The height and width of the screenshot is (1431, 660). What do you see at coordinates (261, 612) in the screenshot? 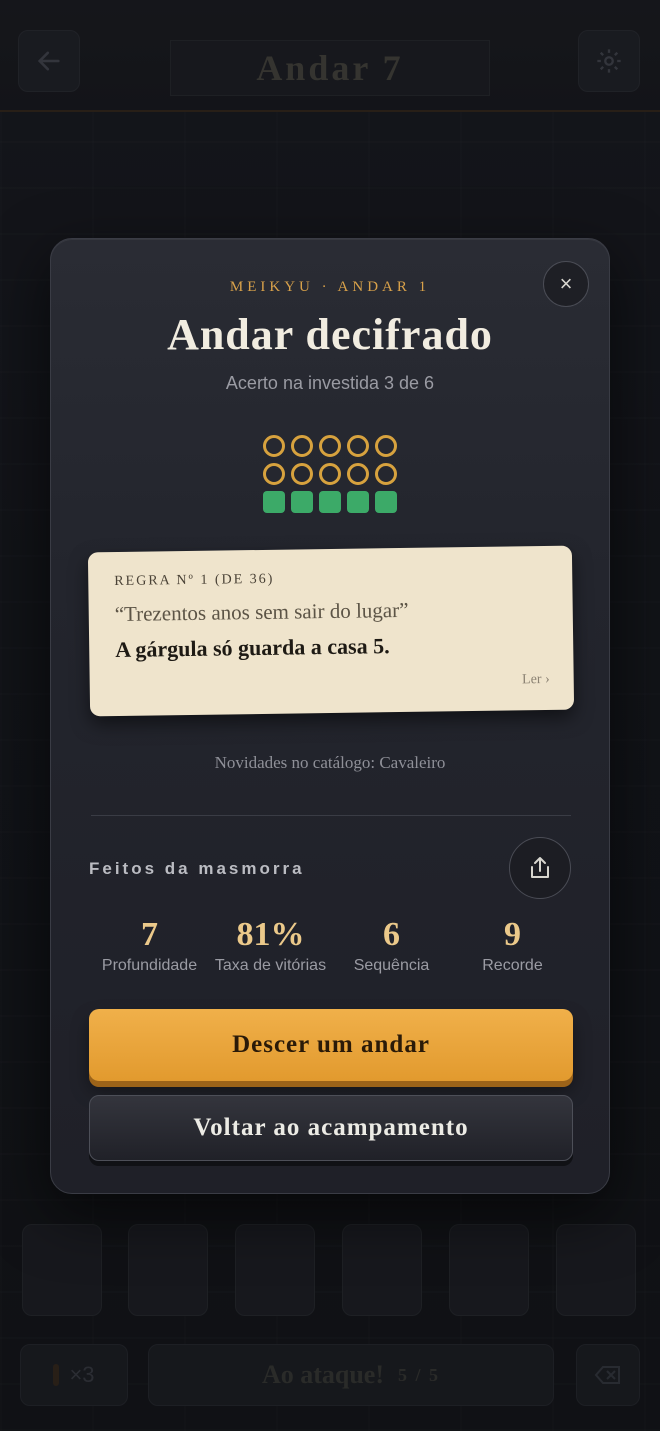
I see `rule-quote: “Trezentos anos sem sair do lugar”` at bounding box center [261, 612].